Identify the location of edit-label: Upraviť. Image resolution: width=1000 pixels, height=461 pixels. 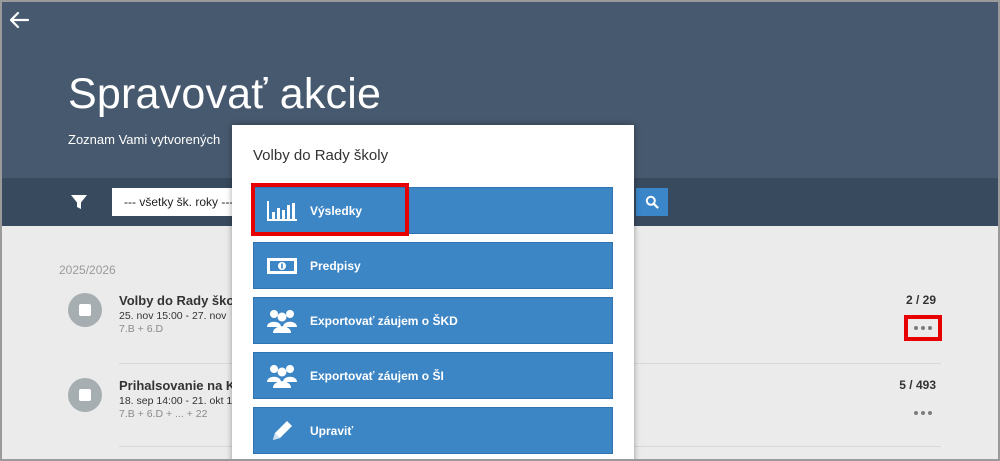
(332, 430).